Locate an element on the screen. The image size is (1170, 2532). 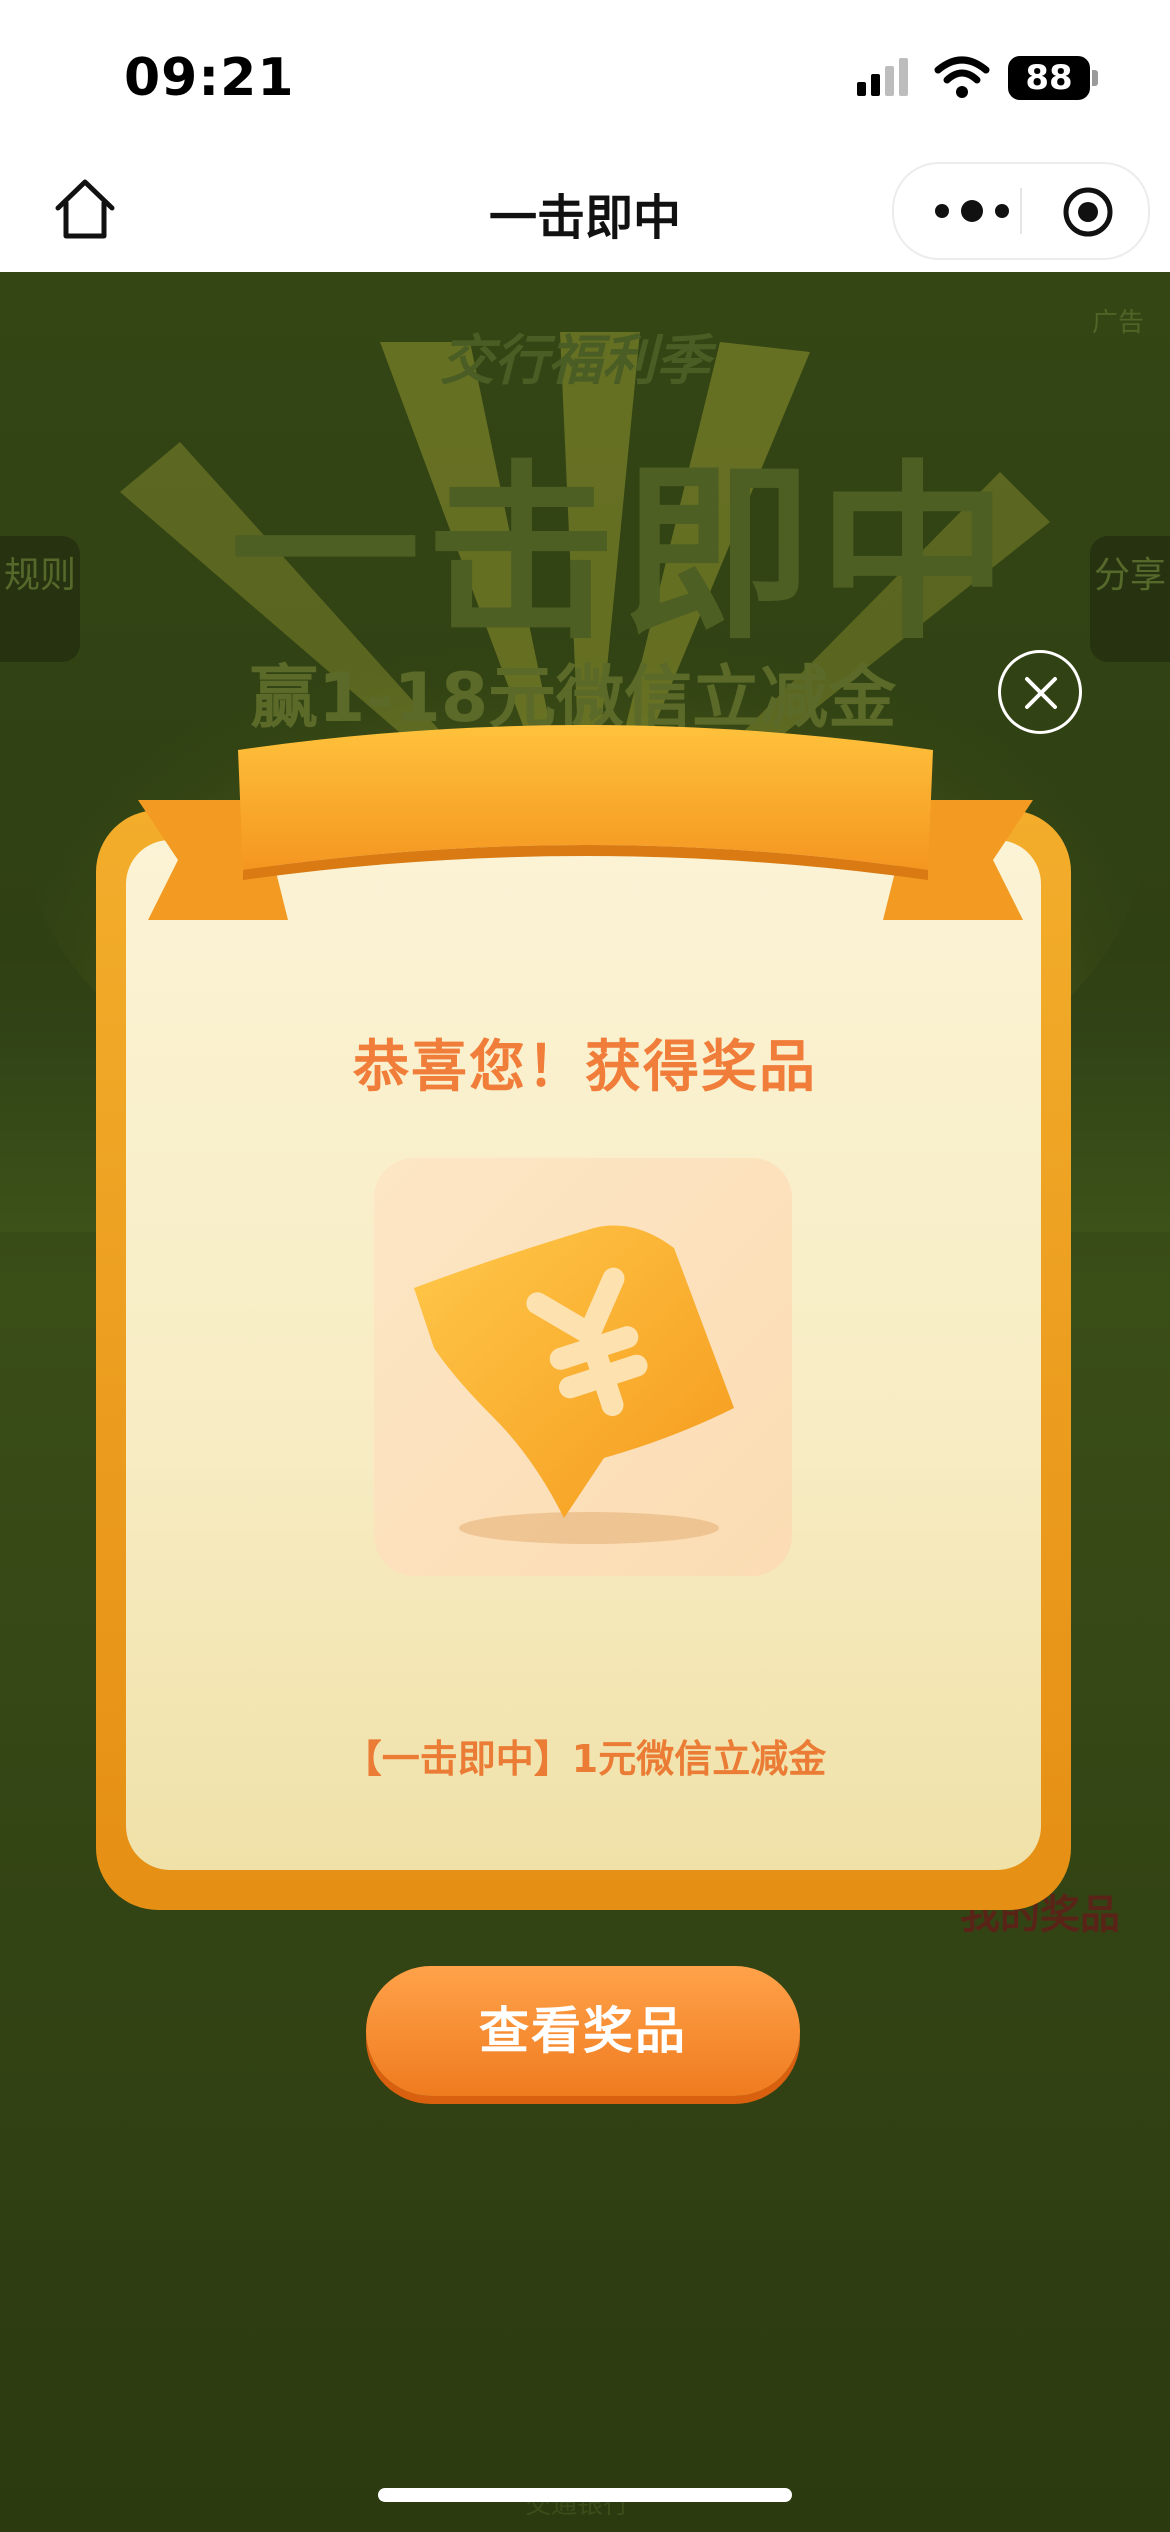
wifi-icon is located at coordinates (962, 77).